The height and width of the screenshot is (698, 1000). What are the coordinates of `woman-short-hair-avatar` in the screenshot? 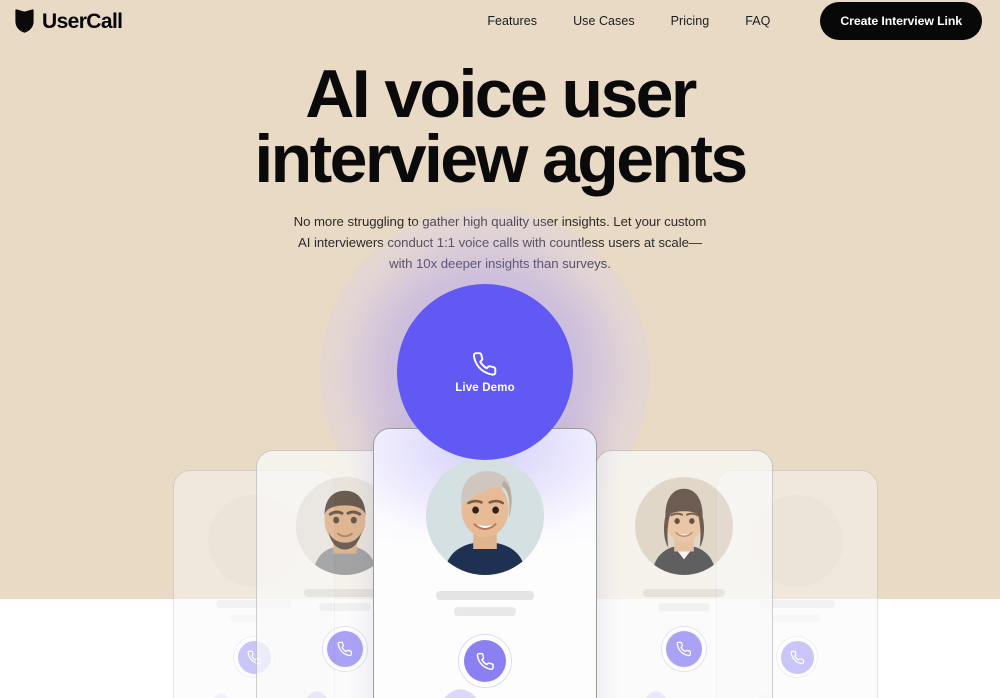 It's located at (485, 516).